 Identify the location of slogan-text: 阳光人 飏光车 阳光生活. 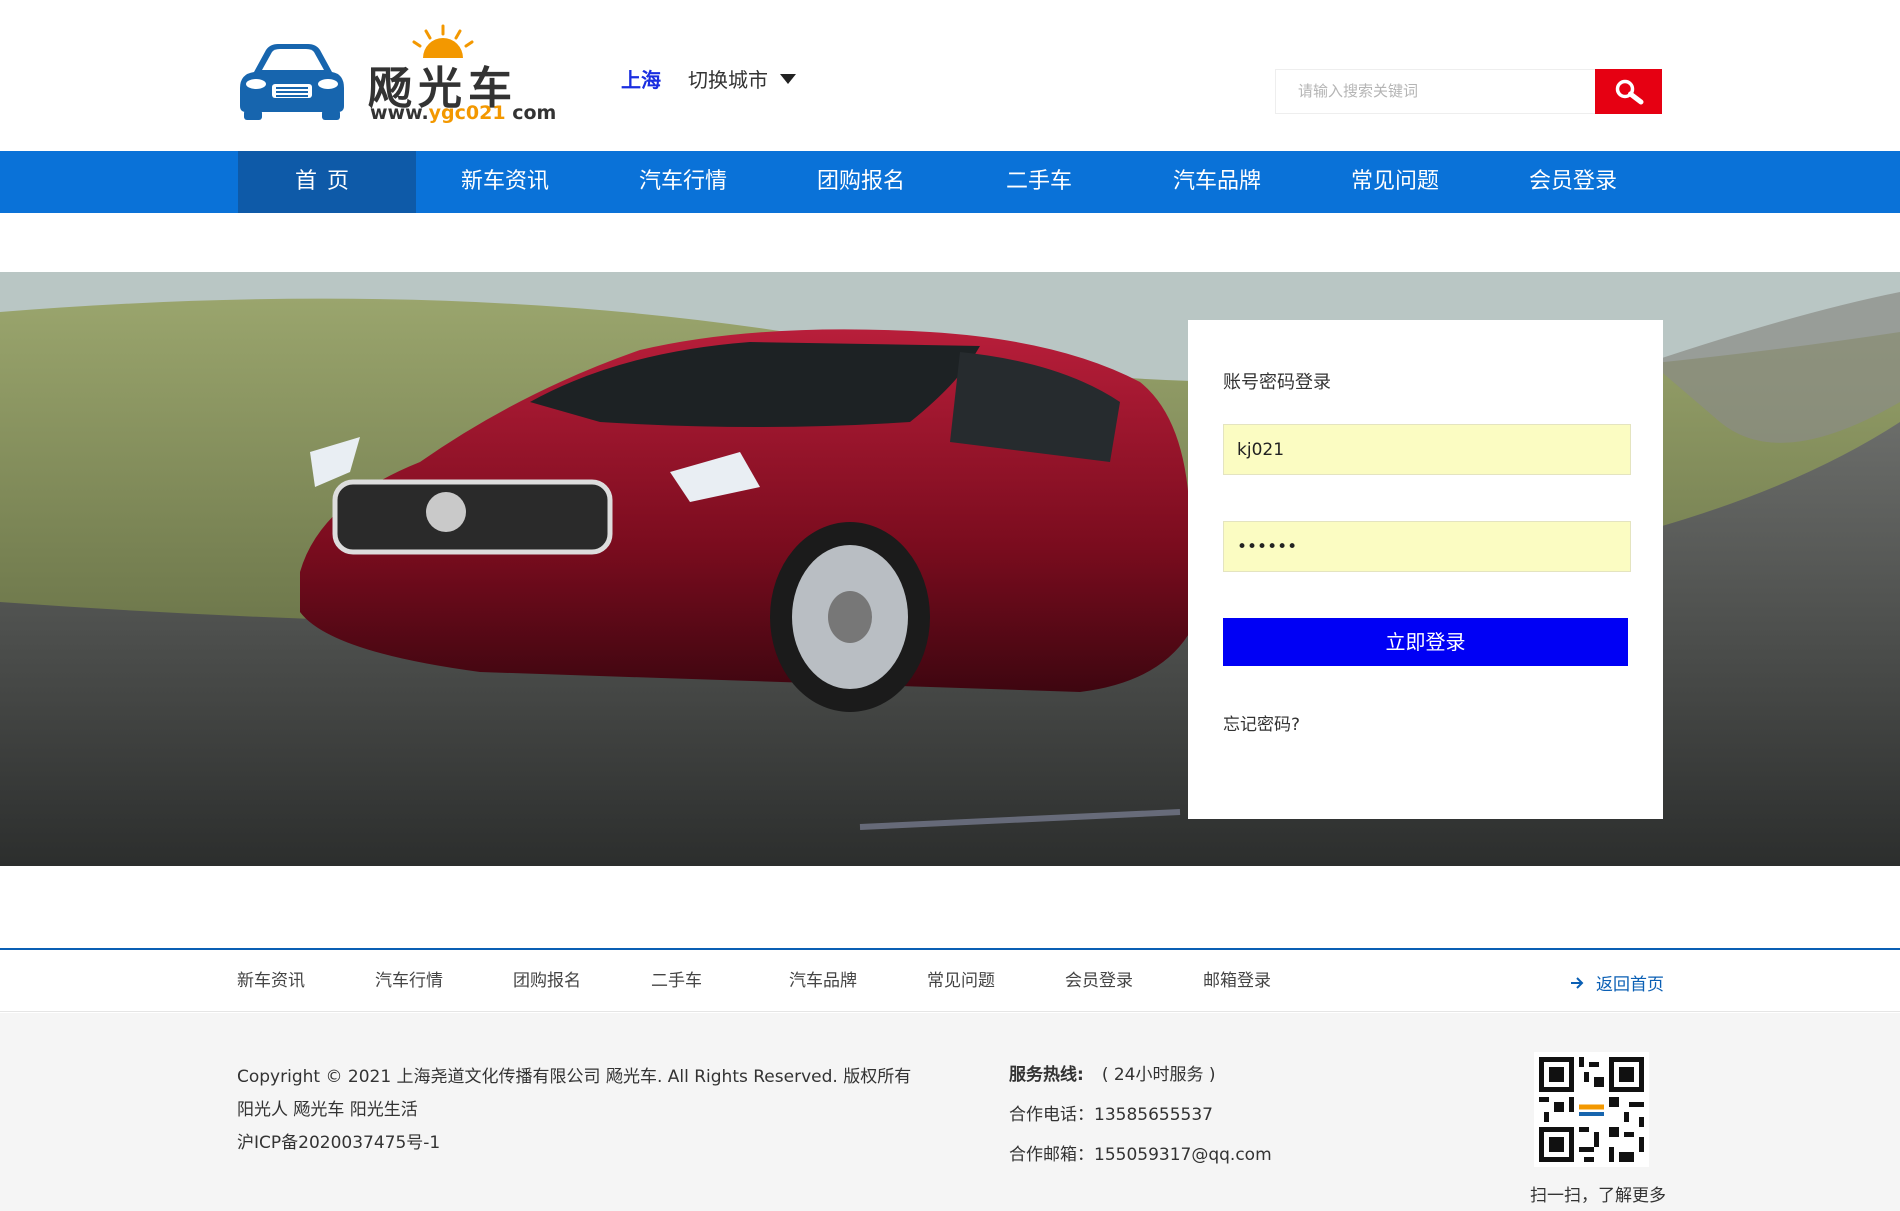
(327, 1110).